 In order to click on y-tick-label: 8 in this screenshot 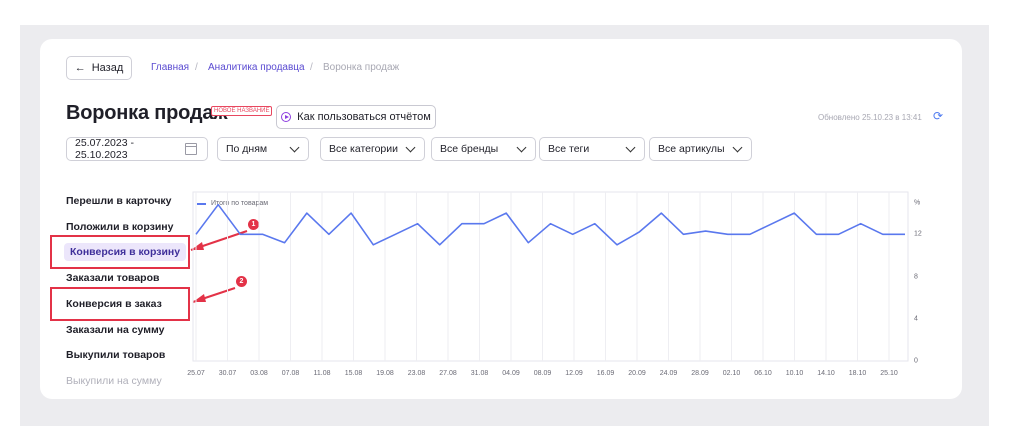, I will do `click(916, 276)`.